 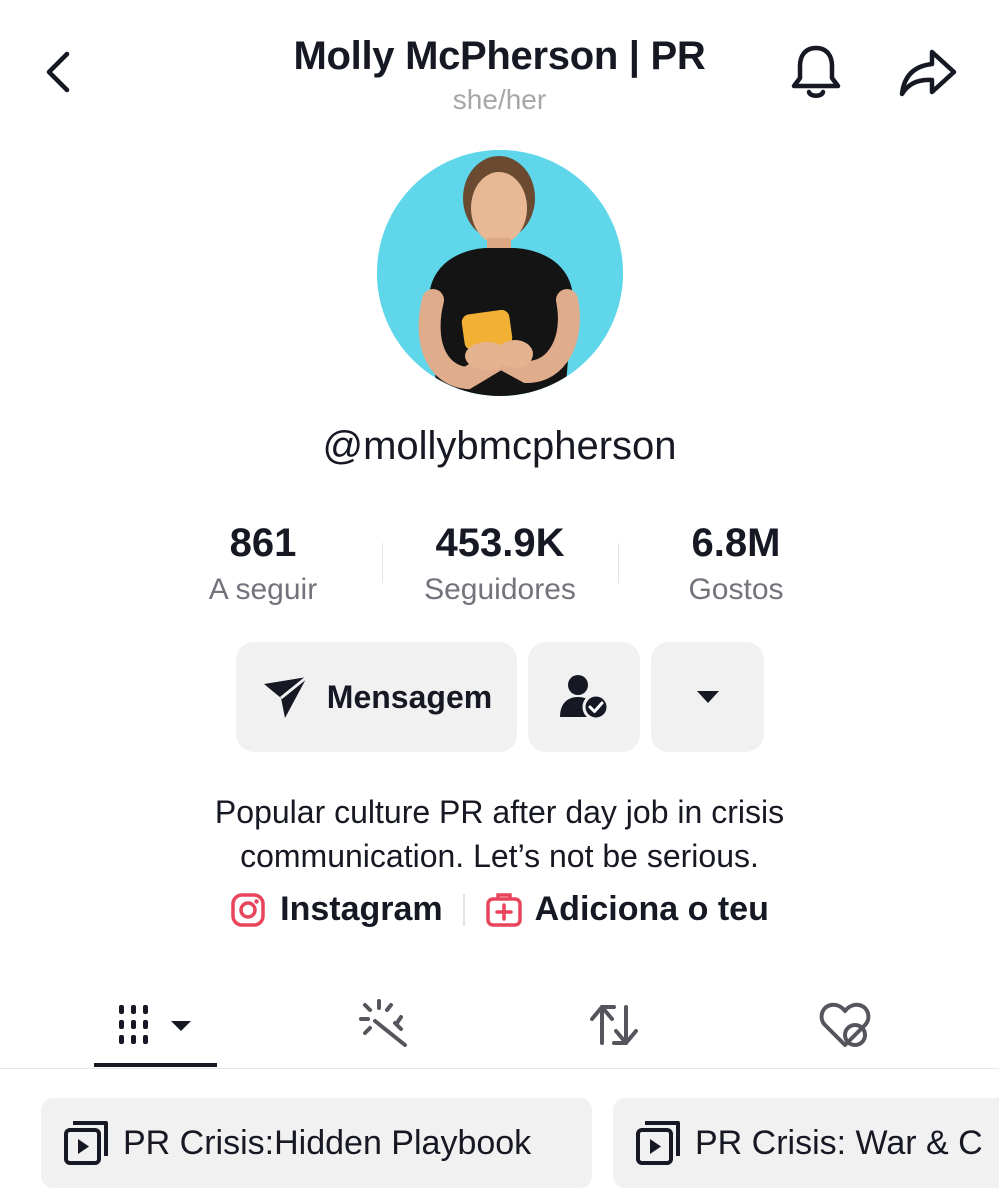 What do you see at coordinates (736, 589) in the screenshot?
I see `stat-likes-label: Gostos` at bounding box center [736, 589].